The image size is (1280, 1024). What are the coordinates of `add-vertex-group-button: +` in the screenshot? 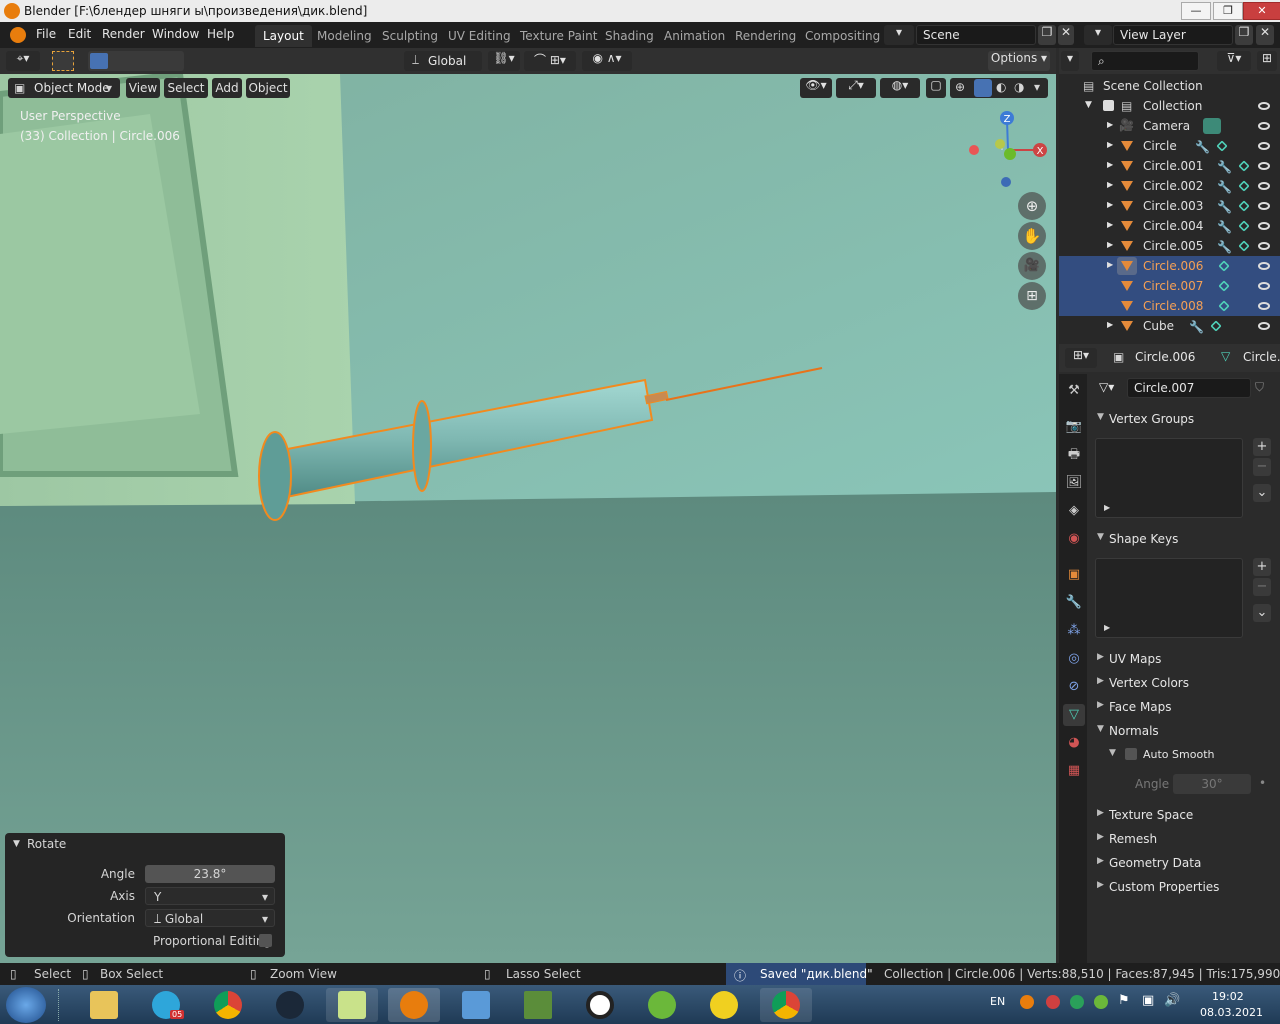 It's located at (1262, 447).